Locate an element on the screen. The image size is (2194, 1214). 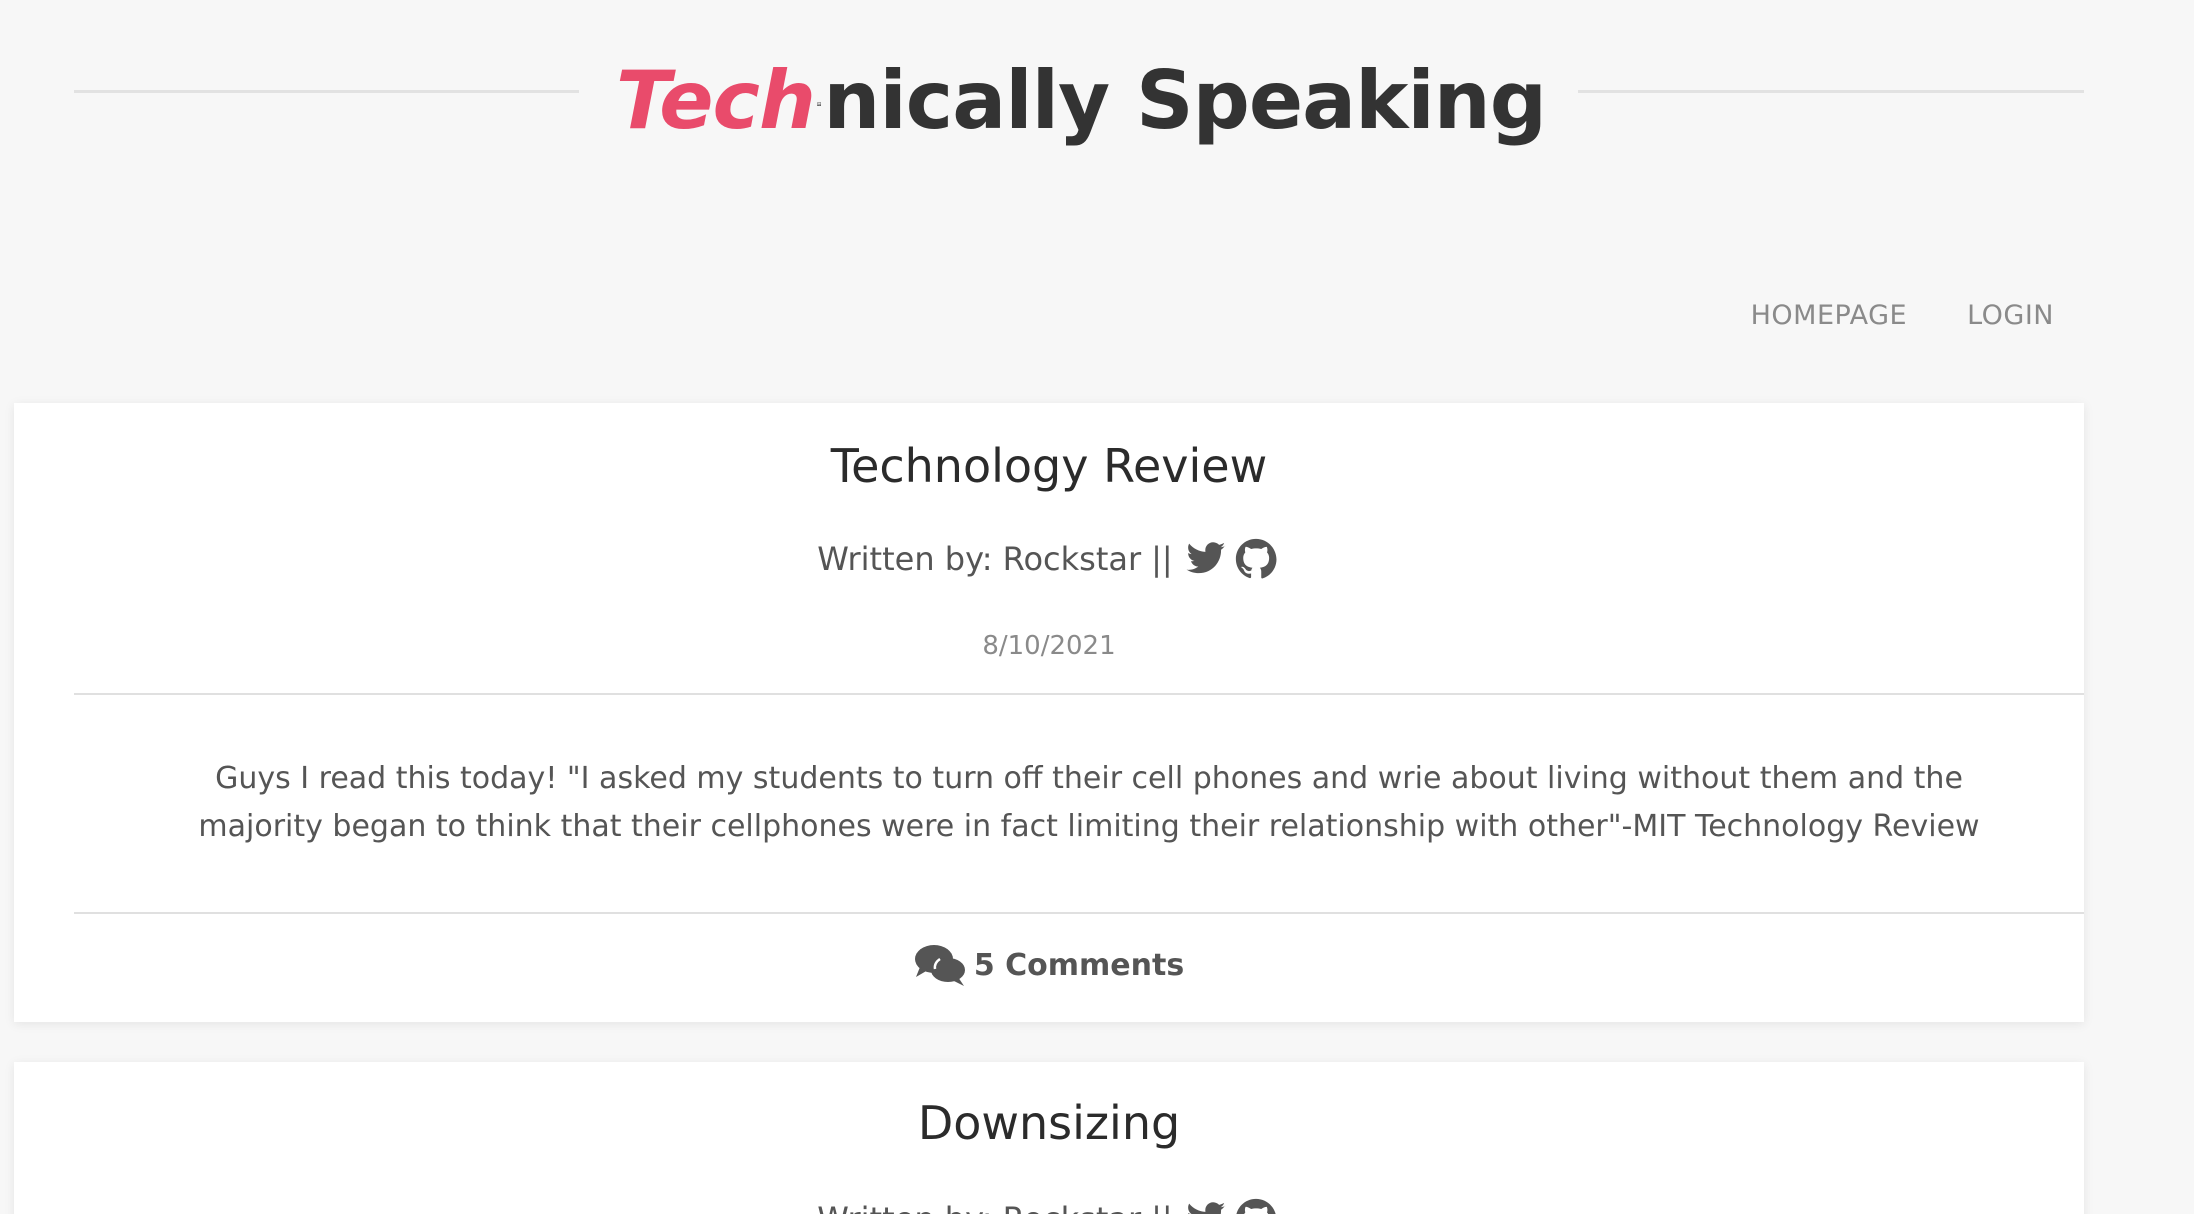
header-divider-right is located at coordinates (1831, 91).